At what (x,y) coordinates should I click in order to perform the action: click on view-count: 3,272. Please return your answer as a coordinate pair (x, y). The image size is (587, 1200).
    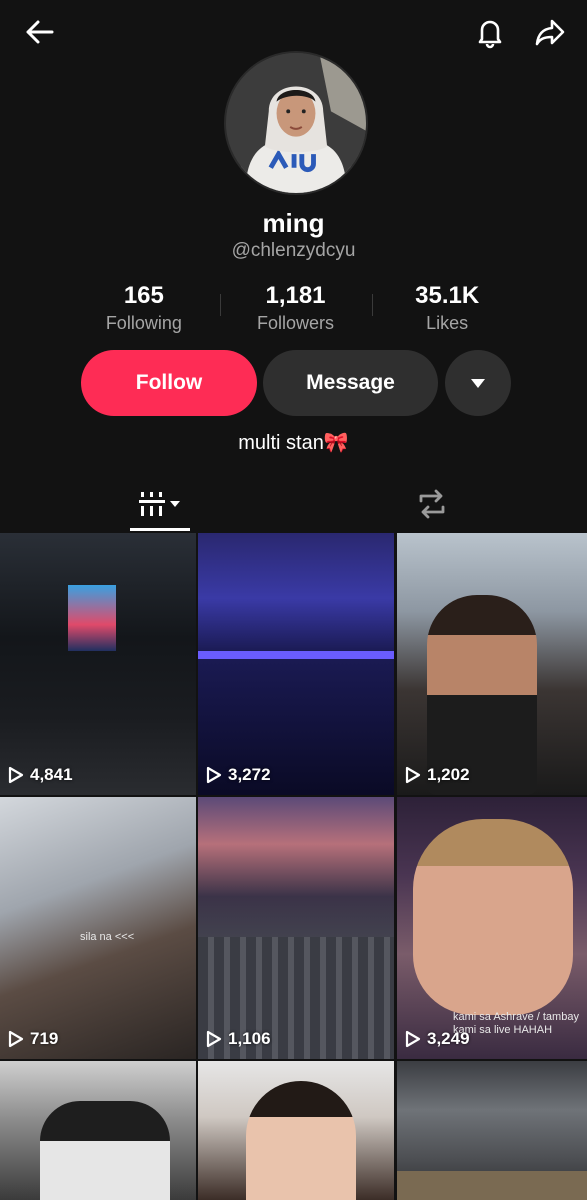
    Looking at the image, I should click on (238, 775).